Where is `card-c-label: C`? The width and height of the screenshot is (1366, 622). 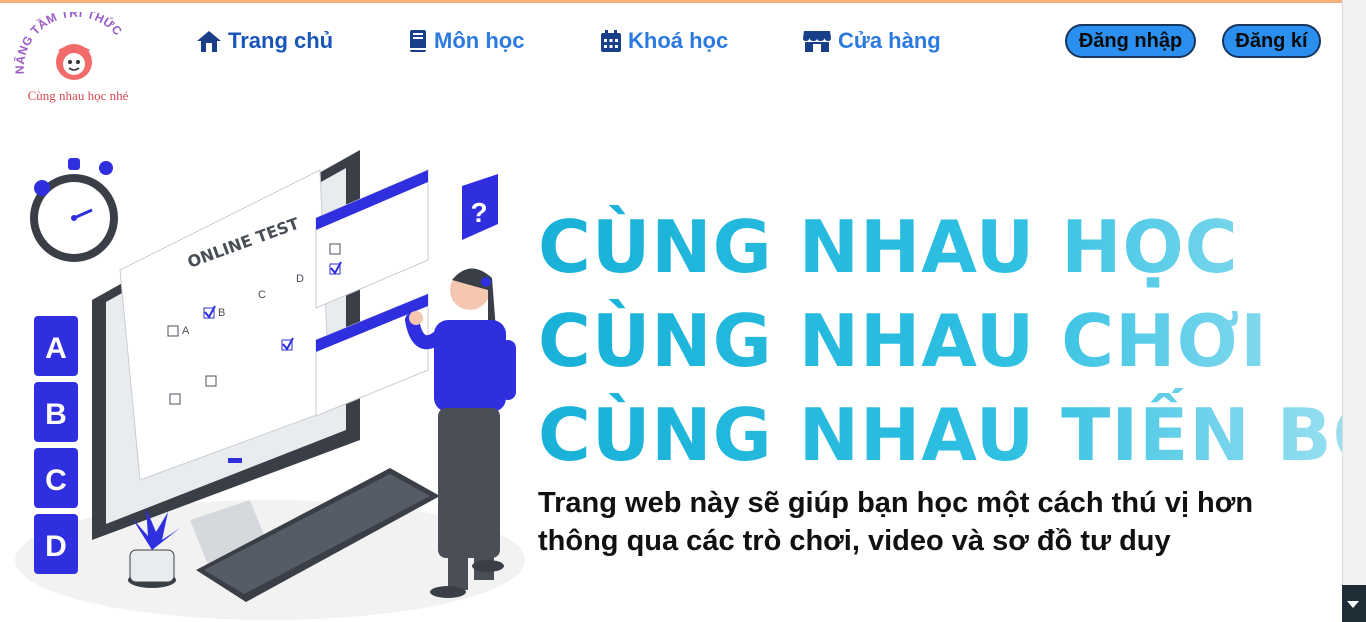
card-c-label: C is located at coordinates (56, 480).